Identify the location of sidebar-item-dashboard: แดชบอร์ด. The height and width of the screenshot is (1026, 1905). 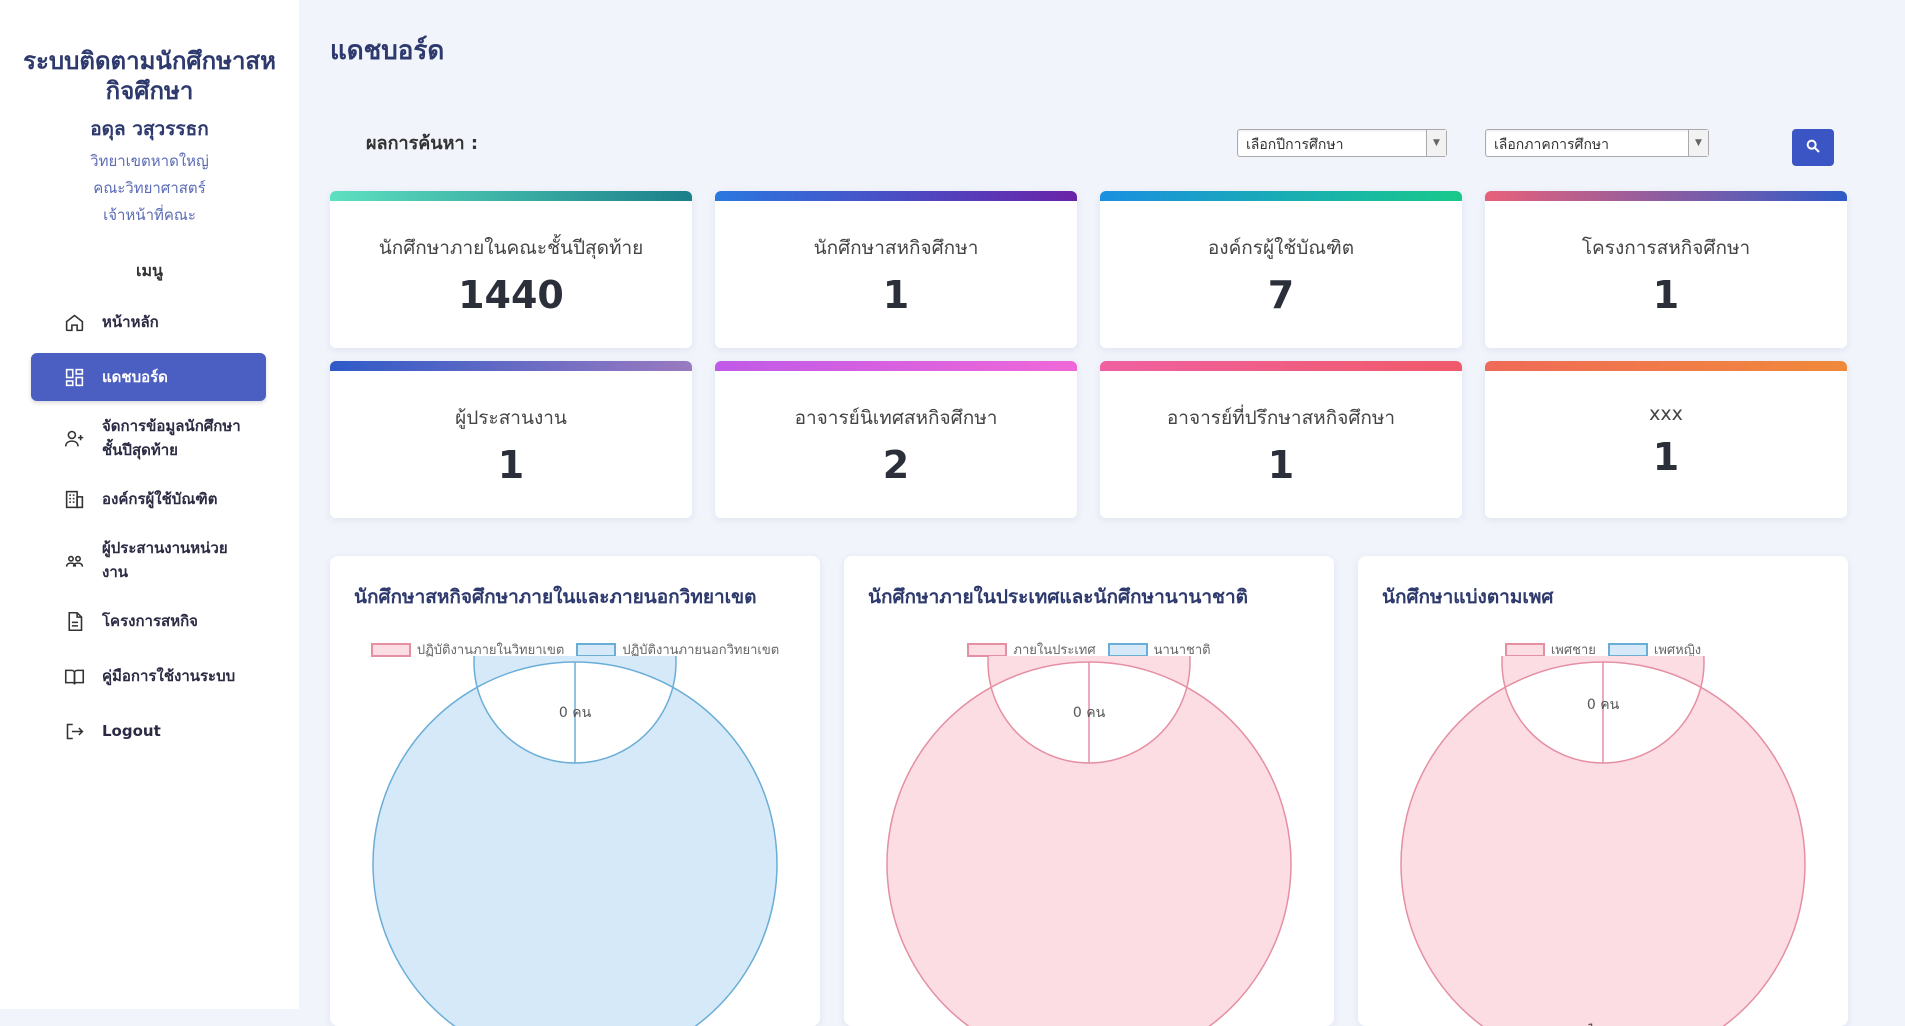
(148, 377).